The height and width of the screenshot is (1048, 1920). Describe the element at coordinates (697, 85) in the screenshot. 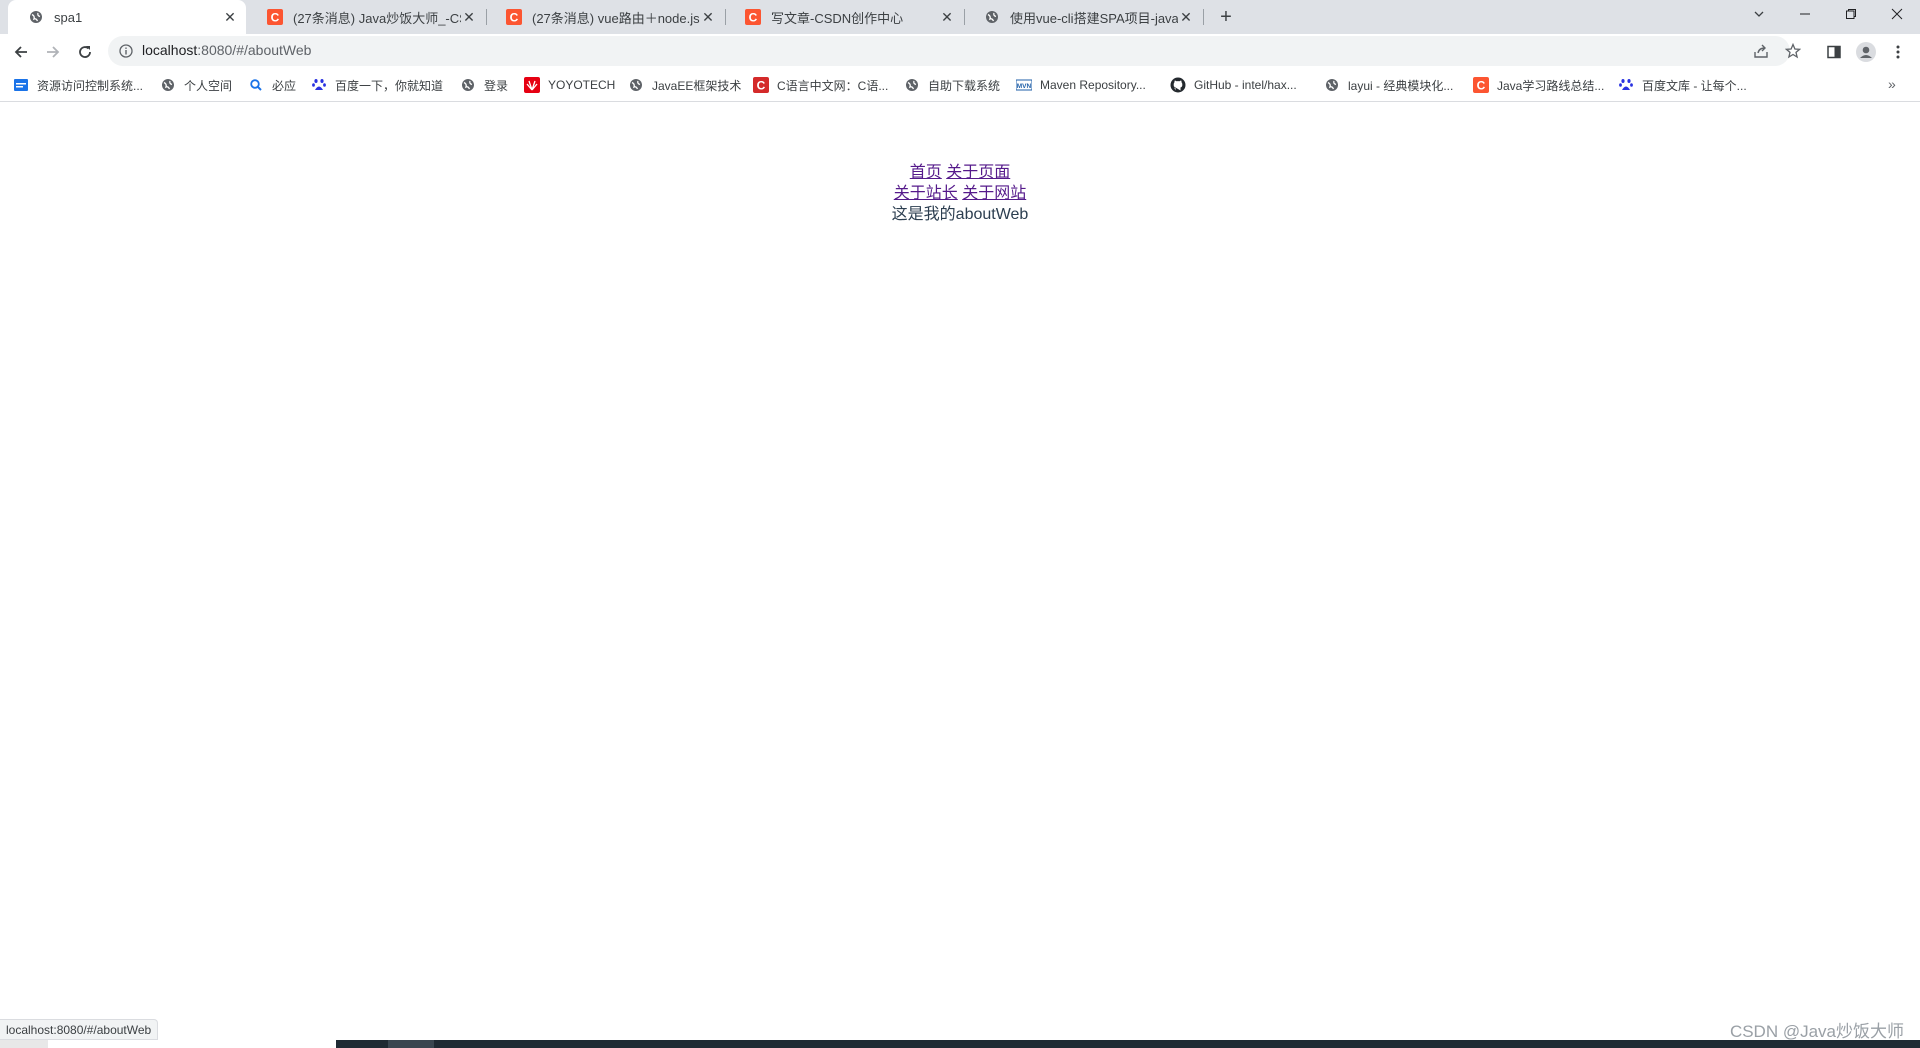

I see `bookmark-label: JavaEE框架技术` at that location.